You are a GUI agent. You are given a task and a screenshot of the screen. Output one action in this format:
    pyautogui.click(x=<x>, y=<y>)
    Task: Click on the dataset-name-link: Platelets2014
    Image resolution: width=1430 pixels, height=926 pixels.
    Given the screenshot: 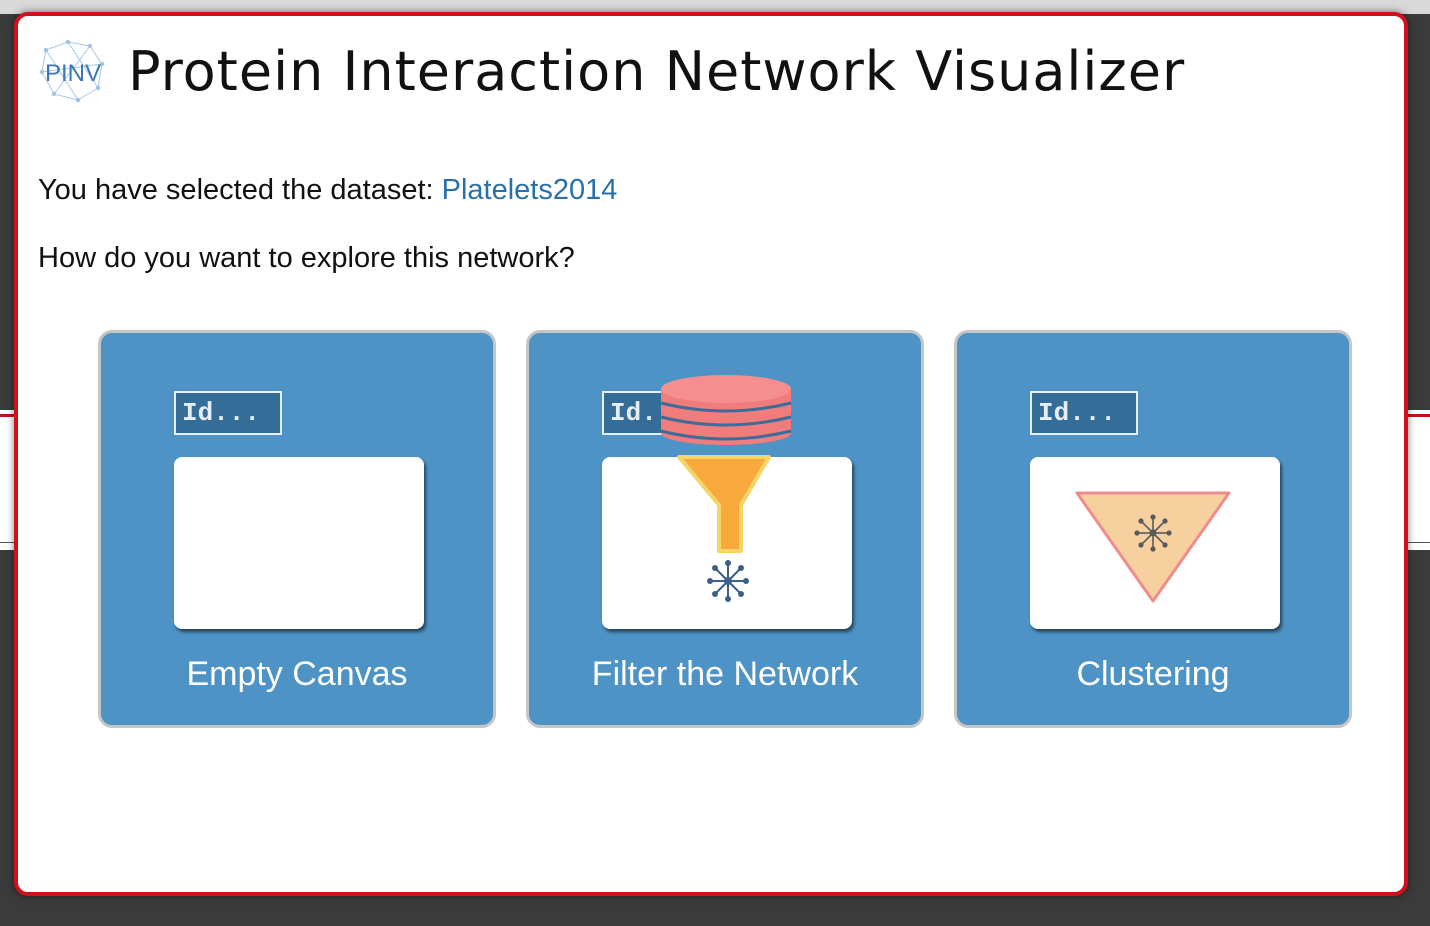 What is the action you would take?
    pyautogui.click(x=530, y=190)
    